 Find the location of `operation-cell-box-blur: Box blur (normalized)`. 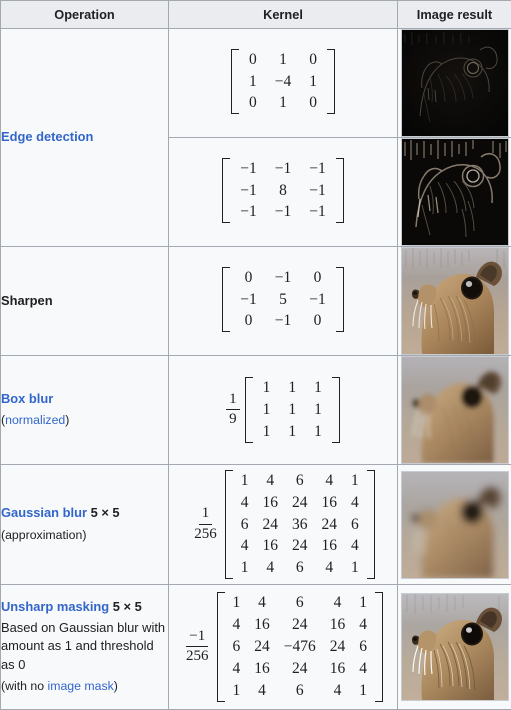

operation-cell-box-blur: Box blur (normalized) is located at coordinates (85, 410).